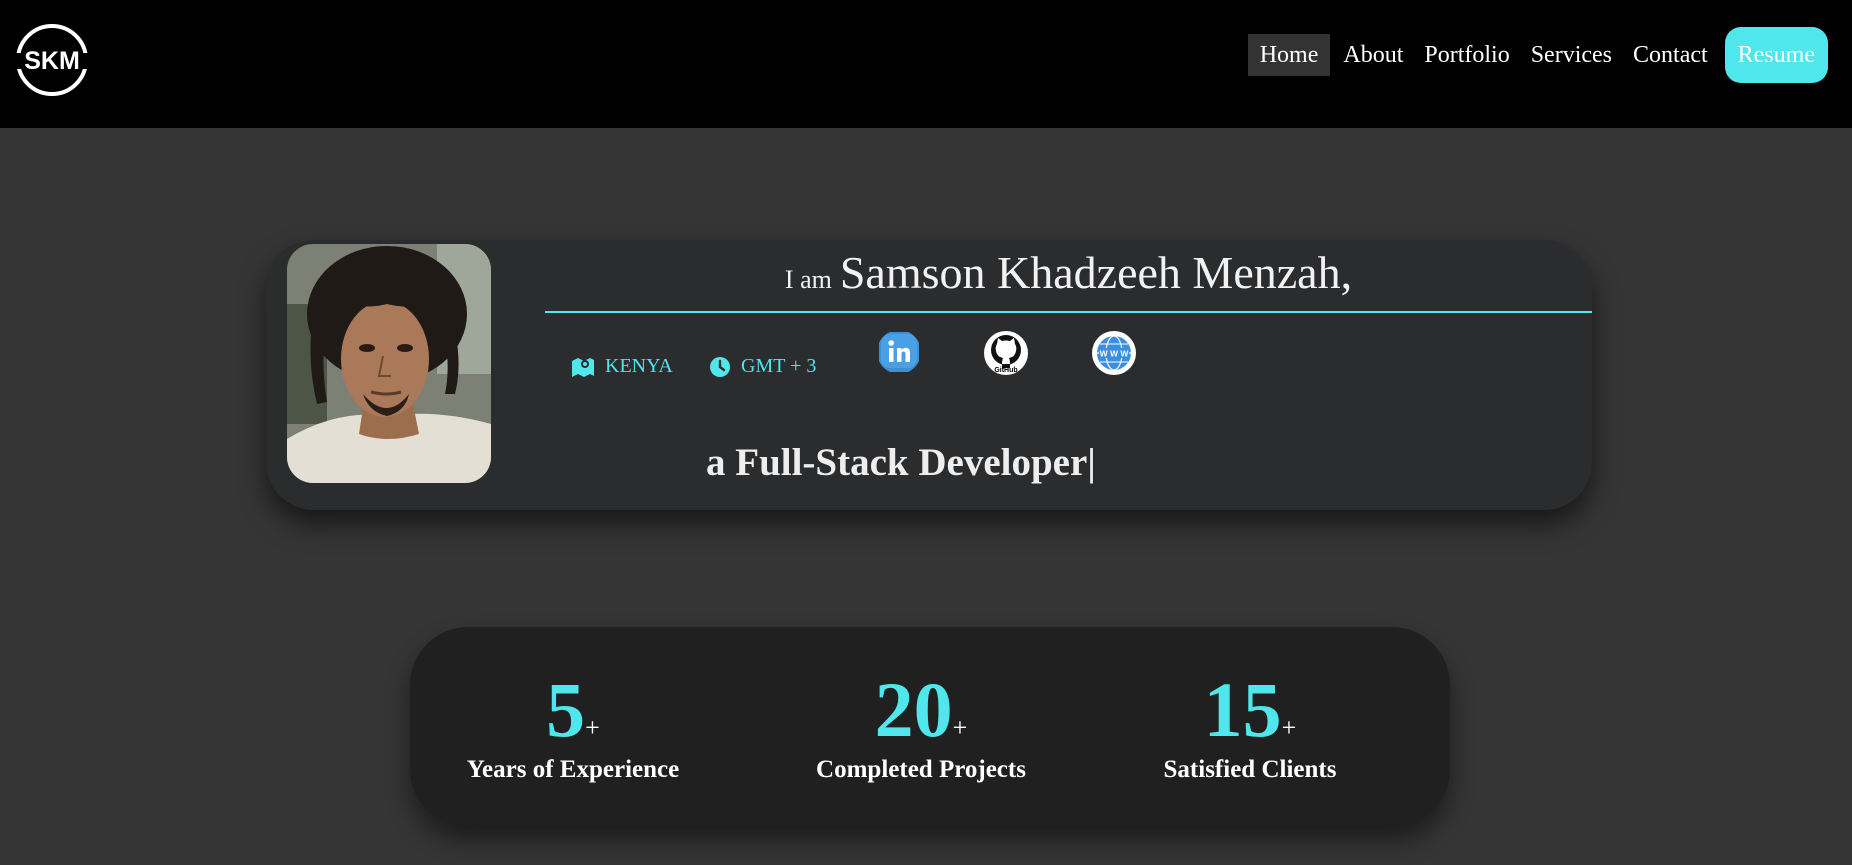 The image size is (1852, 865). I want to click on stat-value: 20, so click(913, 709).